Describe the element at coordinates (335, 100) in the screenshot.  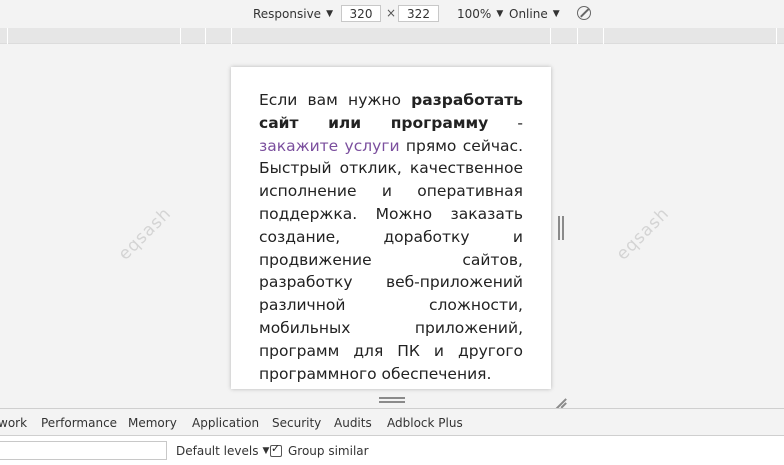
I see `paragraph-text: Если вам нужно` at that location.